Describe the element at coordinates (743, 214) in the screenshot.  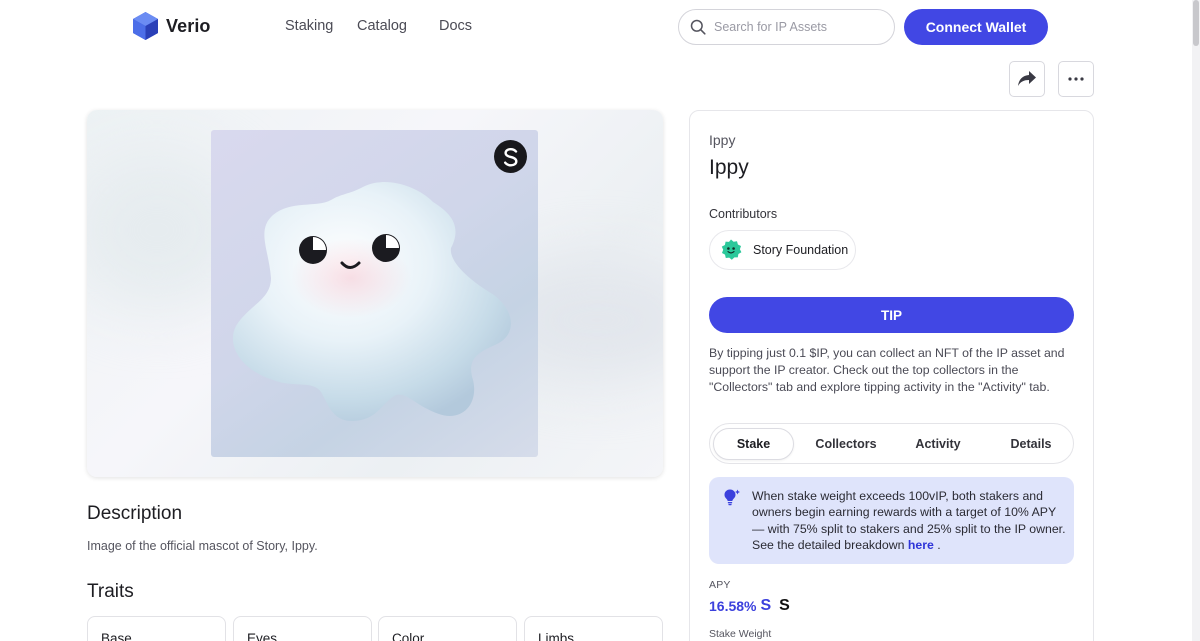
I see `contributors-label: Contributors` at that location.